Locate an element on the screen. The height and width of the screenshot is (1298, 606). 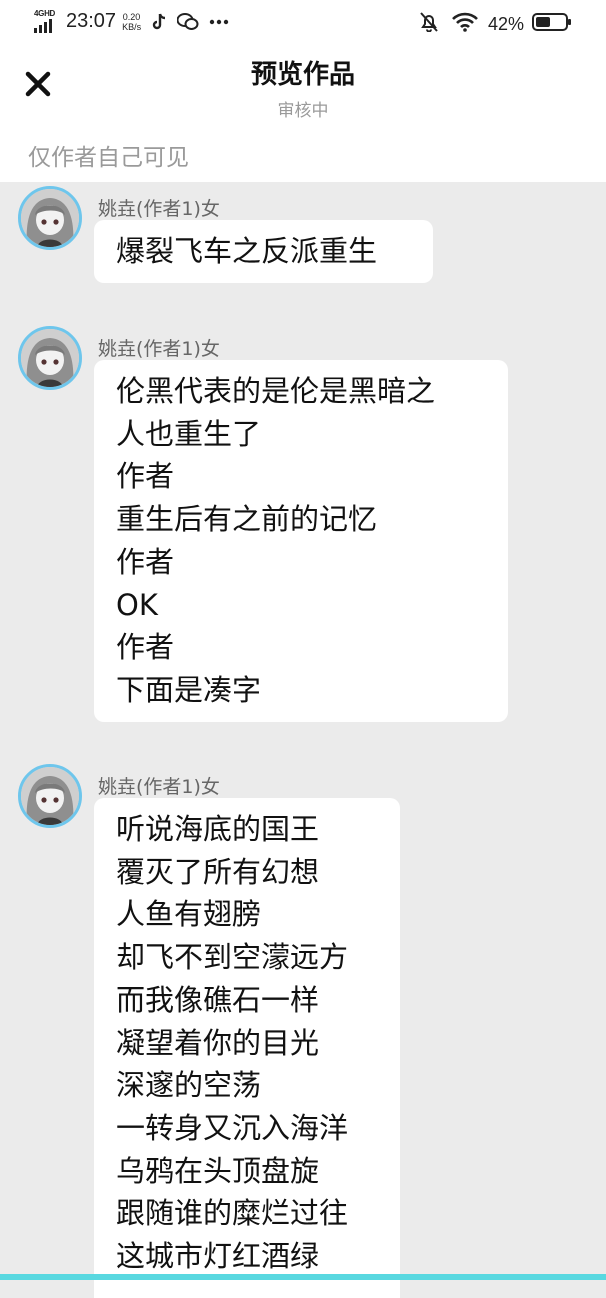
network-speed-value: 0.20 is located at coordinates (131, 16).